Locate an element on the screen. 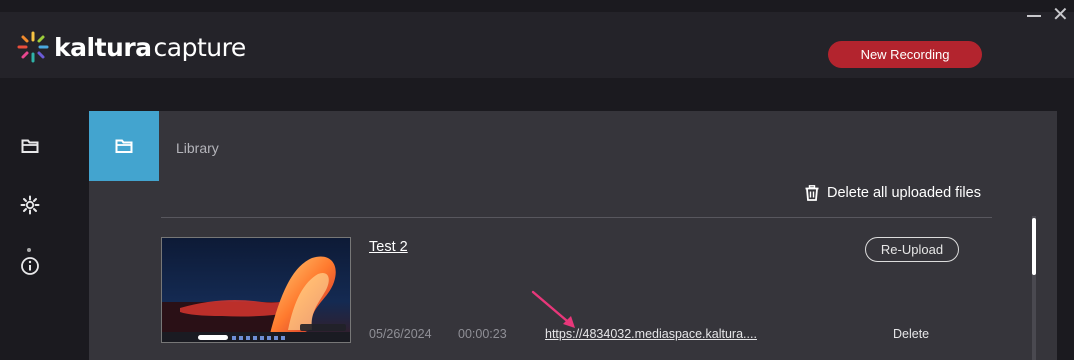  product-name: capture is located at coordinates (200, 47).